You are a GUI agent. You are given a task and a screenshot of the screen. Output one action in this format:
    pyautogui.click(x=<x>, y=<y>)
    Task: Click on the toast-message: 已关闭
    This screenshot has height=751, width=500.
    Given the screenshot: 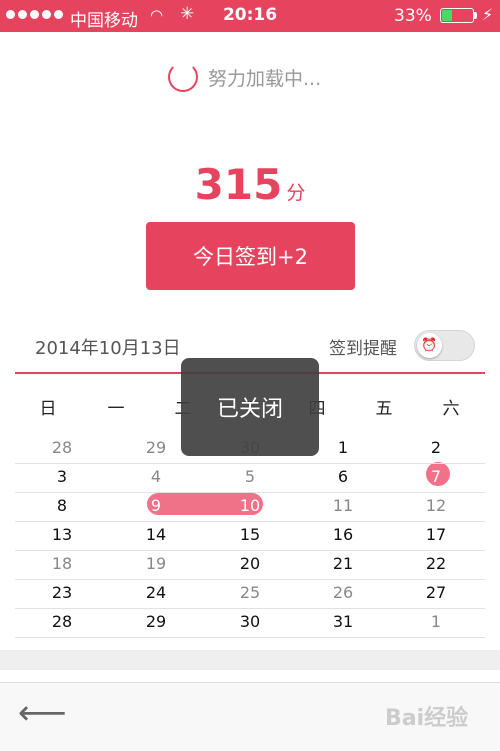 What is the action you would take?
    pyautogui.click(x=250, y=407)
    